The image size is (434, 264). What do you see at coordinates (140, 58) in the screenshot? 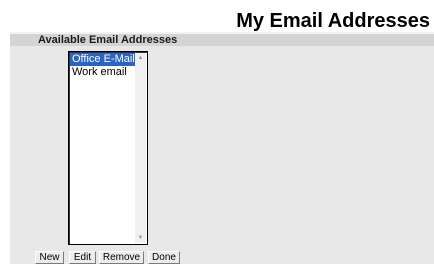
I see `scroll-up-icon: ▲` at bounding box center [140, 58].